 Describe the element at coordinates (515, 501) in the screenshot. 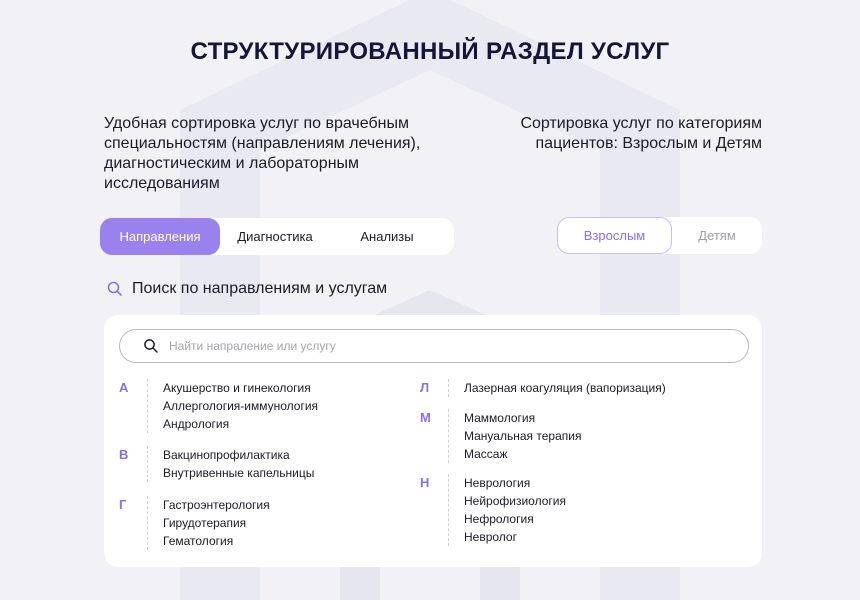

I see `list-item: Нейрофизиология` at that location.